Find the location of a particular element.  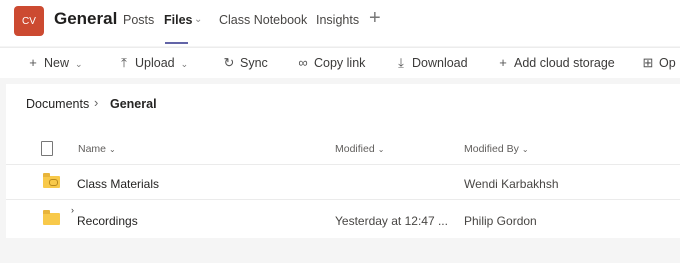

team-name: General is located at coordinates (85, 19).